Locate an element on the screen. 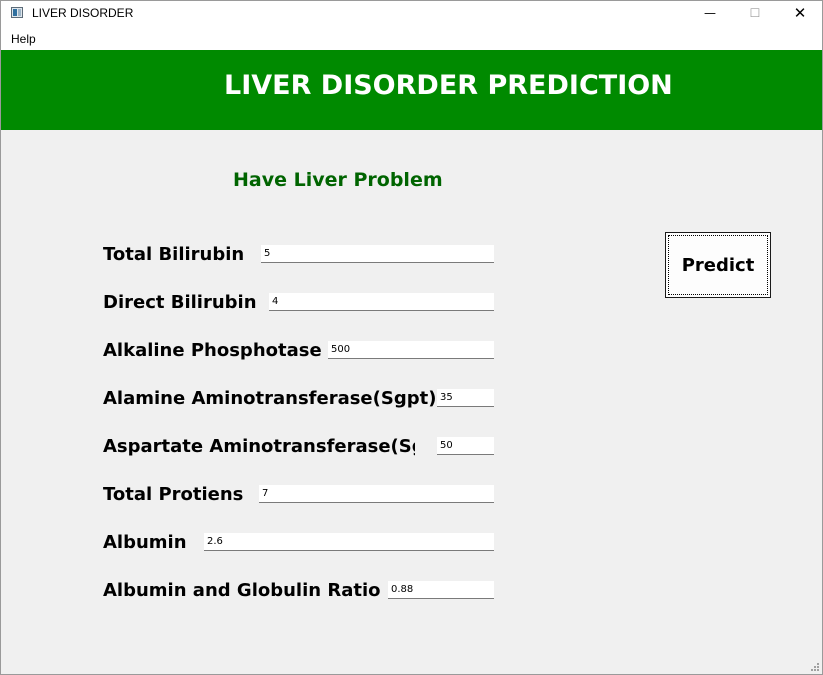 Image resolution: width=823 pixels, height=675 pixels. total-protiens-input is located at coordinates (376, 494).